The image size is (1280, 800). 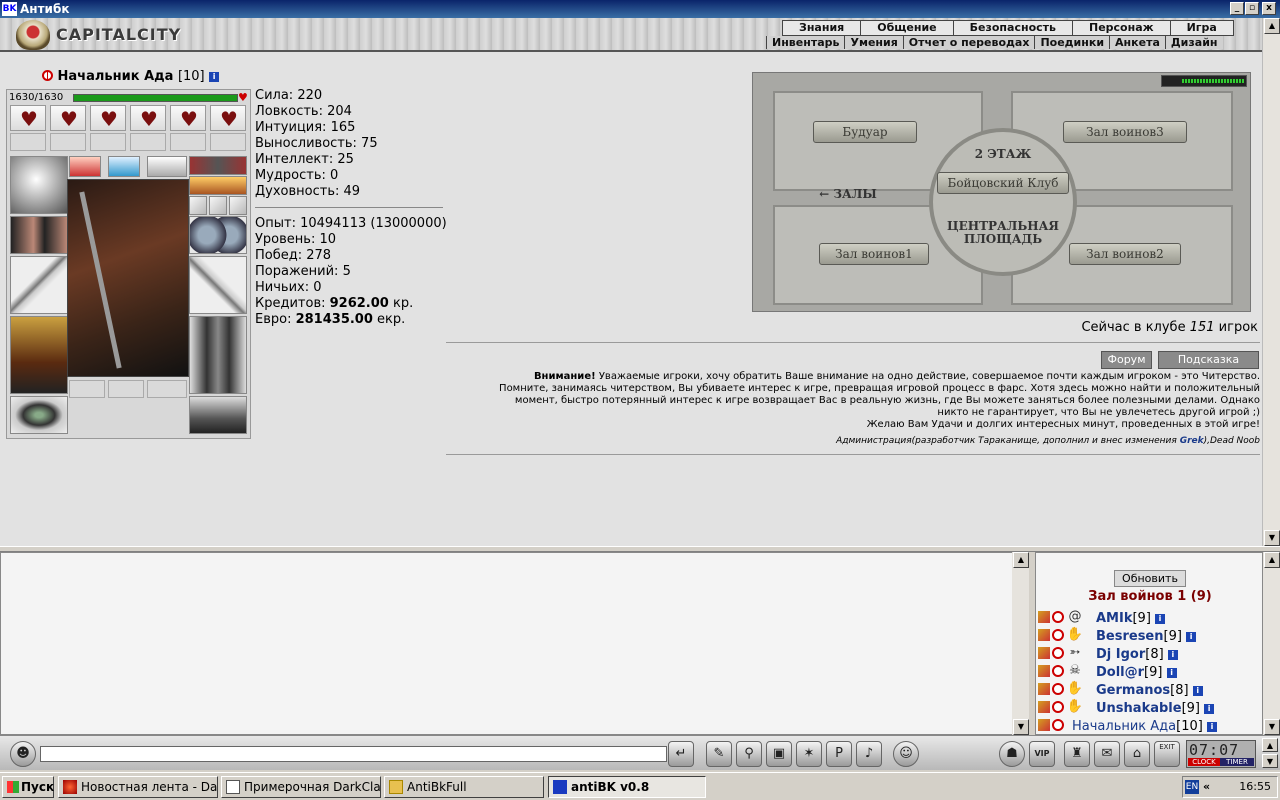 What do you see at coordinates (1126, 360) in the screenshot?
I see `forum-button: Форум` at bounding box center [1126, 360].